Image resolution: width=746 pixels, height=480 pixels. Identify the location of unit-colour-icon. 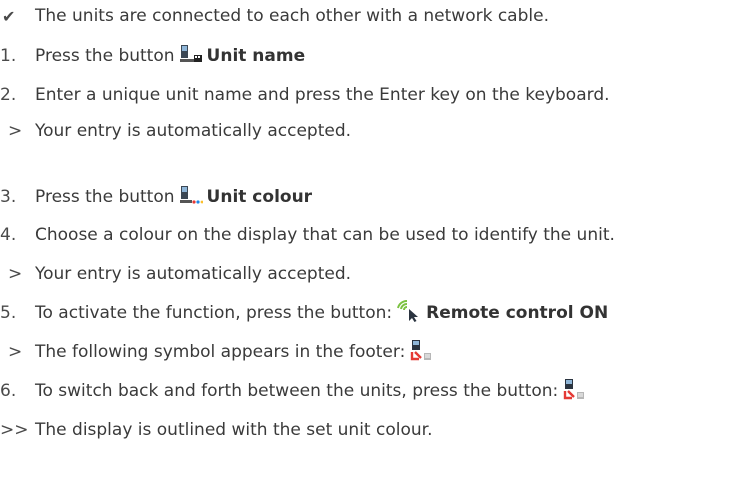
(191, 197).